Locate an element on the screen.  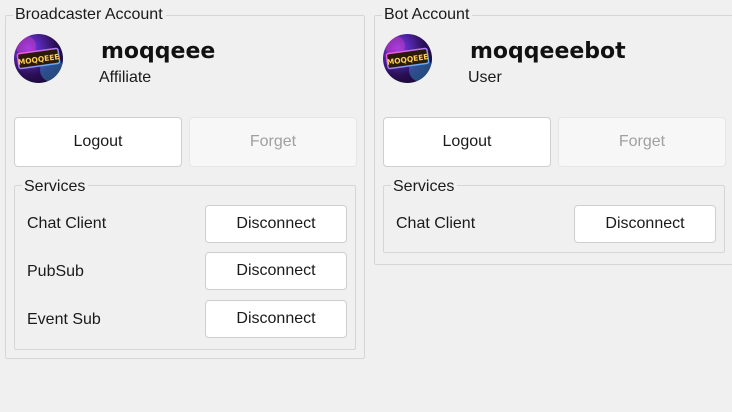
bot-forget-button: Forget is located at coordinates (642, 142).